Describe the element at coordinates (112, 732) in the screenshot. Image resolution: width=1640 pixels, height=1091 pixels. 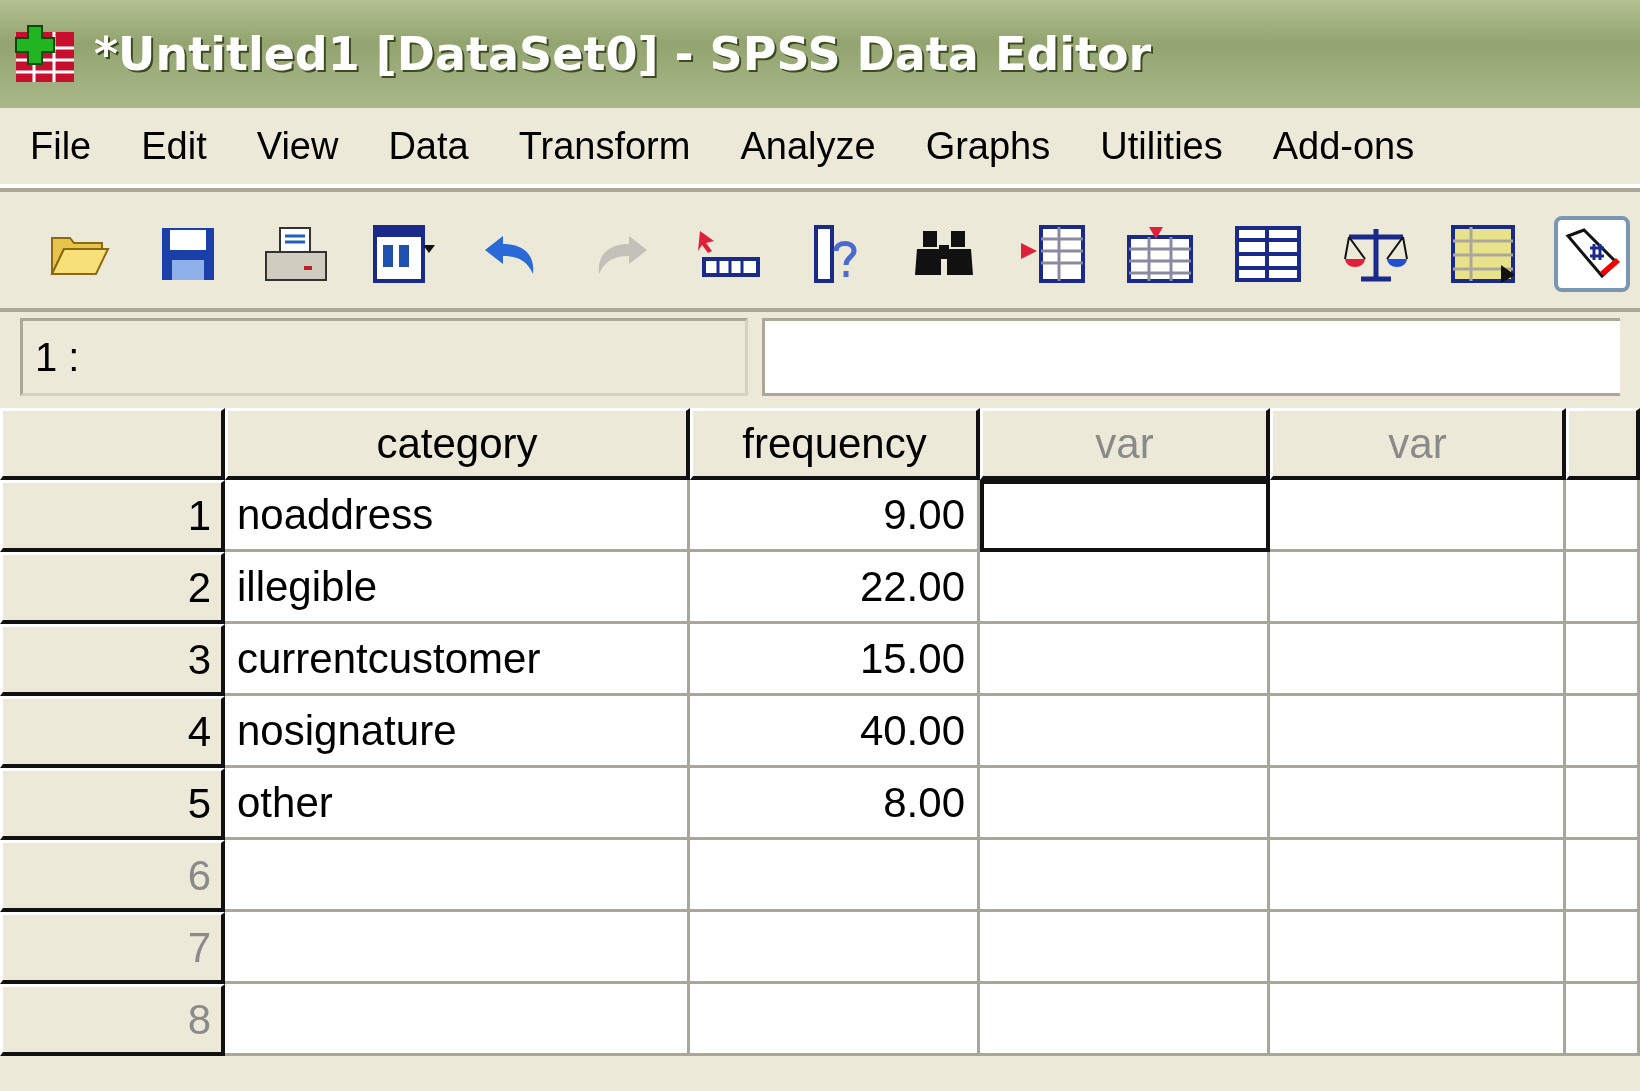
I see `row-header: 4` at that location.